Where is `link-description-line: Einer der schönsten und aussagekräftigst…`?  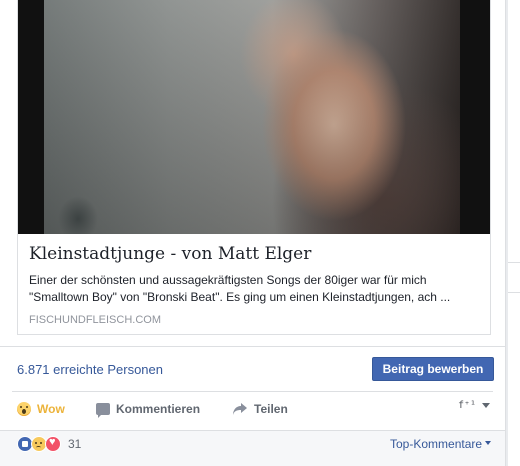
link-description-line: Einer der schönsten und aussagekräftigst… is located at coordinates (228, 280).